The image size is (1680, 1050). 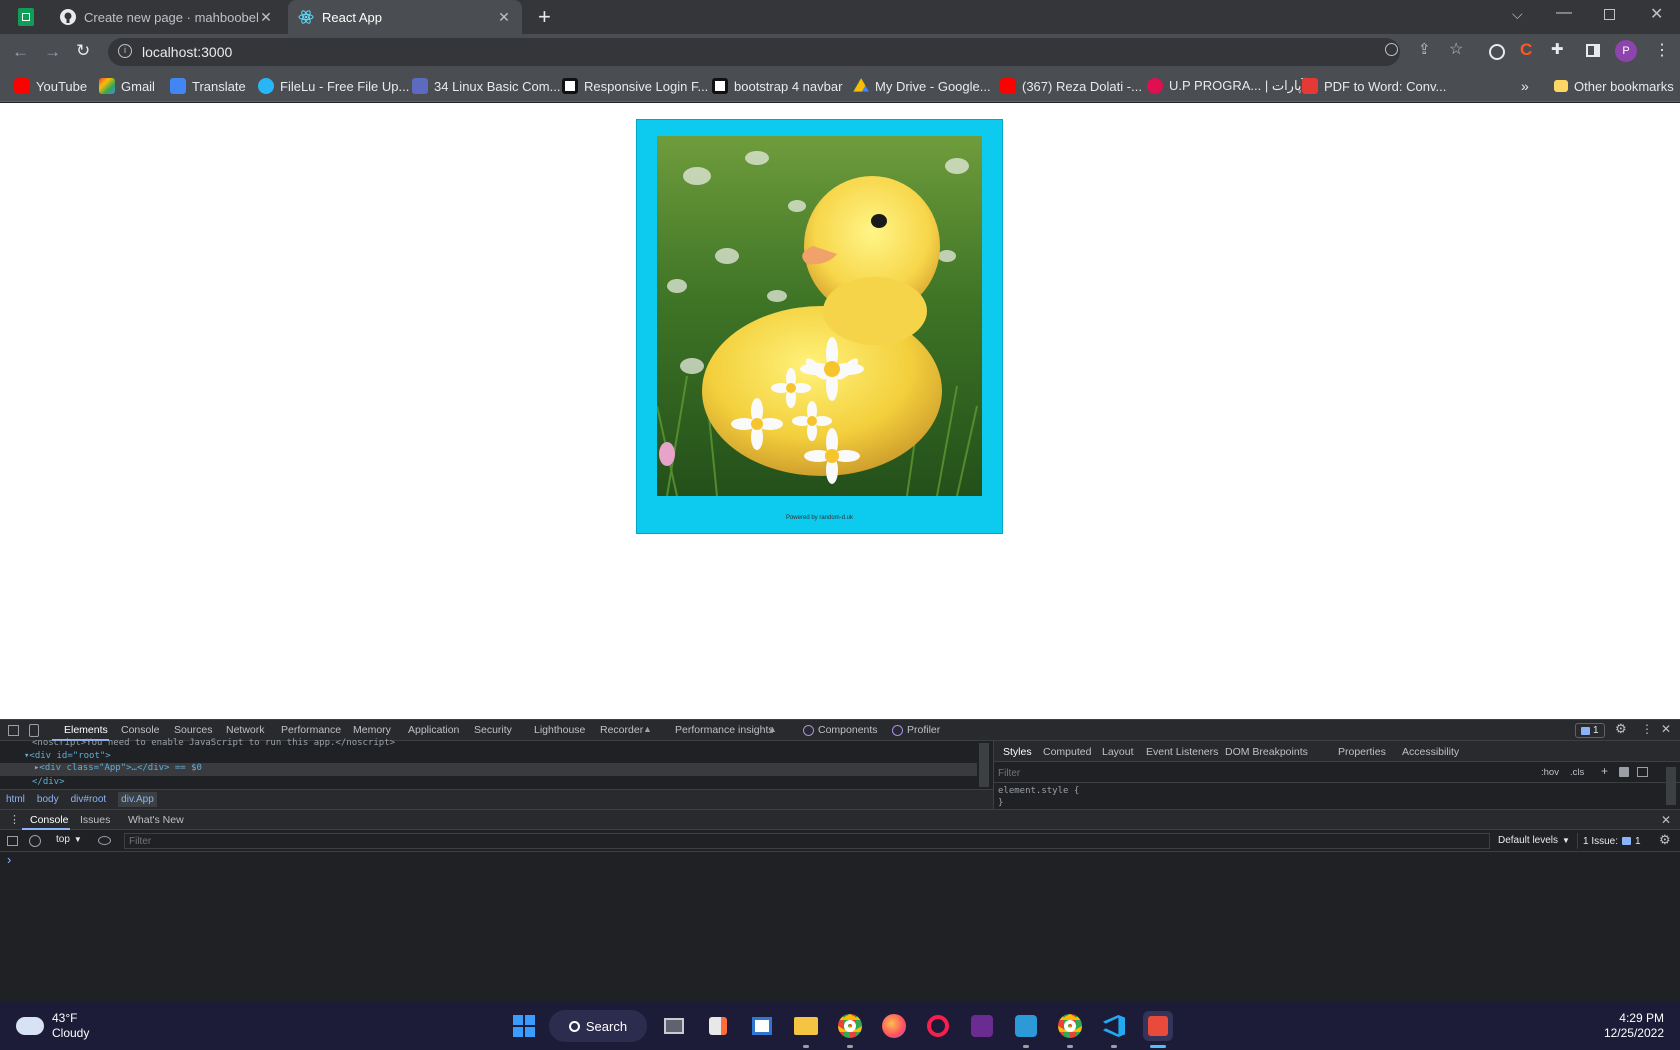 I want to click on drawer-tab-issues: Issues, so click(x=95, y=820).